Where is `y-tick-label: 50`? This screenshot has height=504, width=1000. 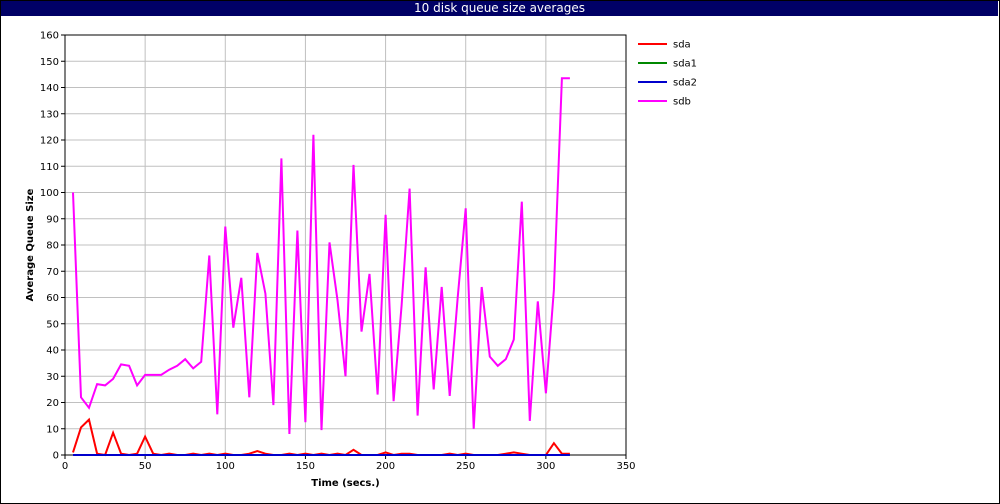 y-tick-label: 50 is located at coordinates (52, 324).